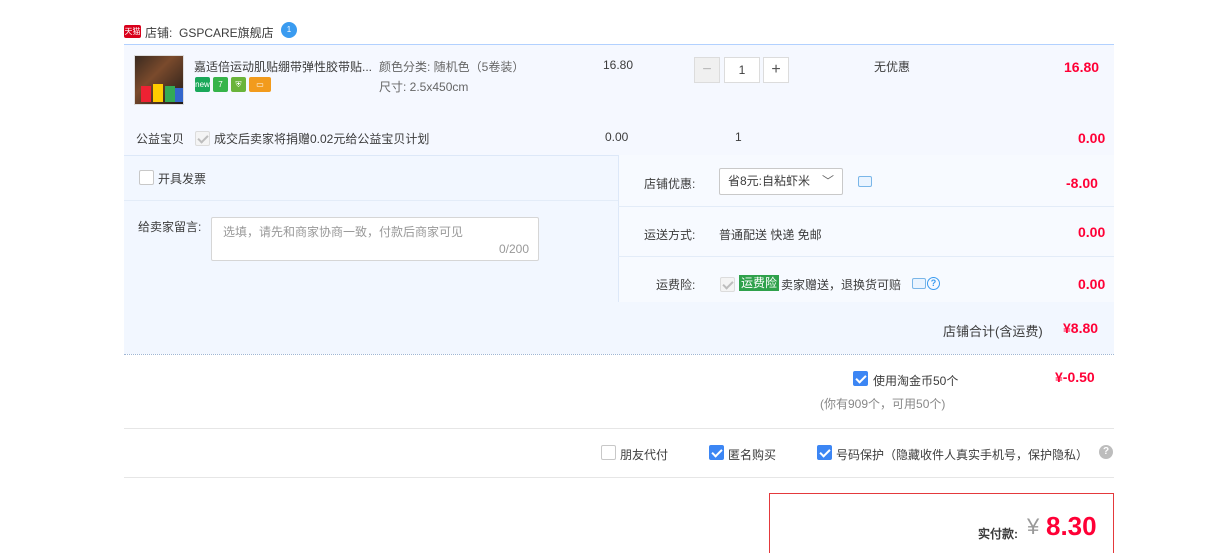 This screenshot has width=1218, height=553. What do you see at coordinates (707, 70) in the screenshot?
I see `qty-minus-button: −` at bounding box center [707, 70].